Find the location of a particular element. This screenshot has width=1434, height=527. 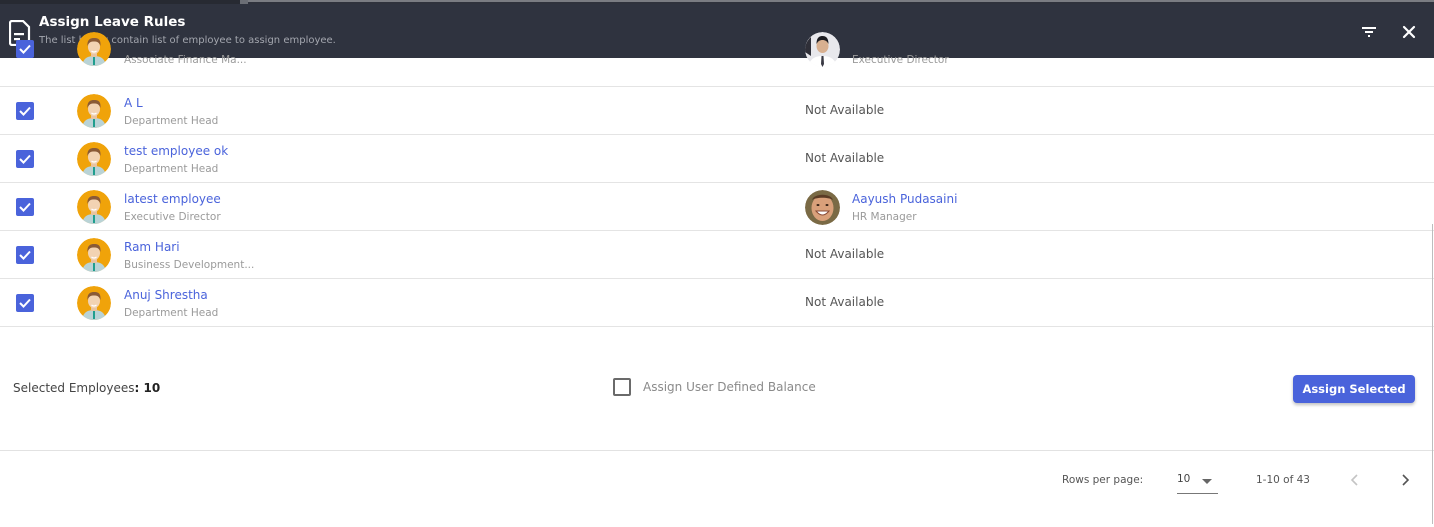

selected-employees-label: Selected Employees is located at coordinates (74, 388).